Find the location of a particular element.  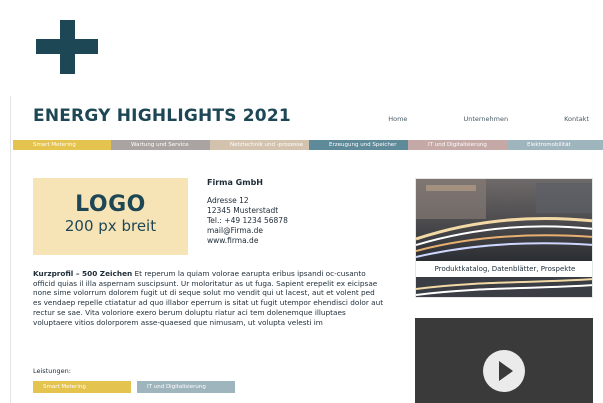

profile-heading: Kurzprofil – 500 Zeichen is located at coordinates (83, 273).